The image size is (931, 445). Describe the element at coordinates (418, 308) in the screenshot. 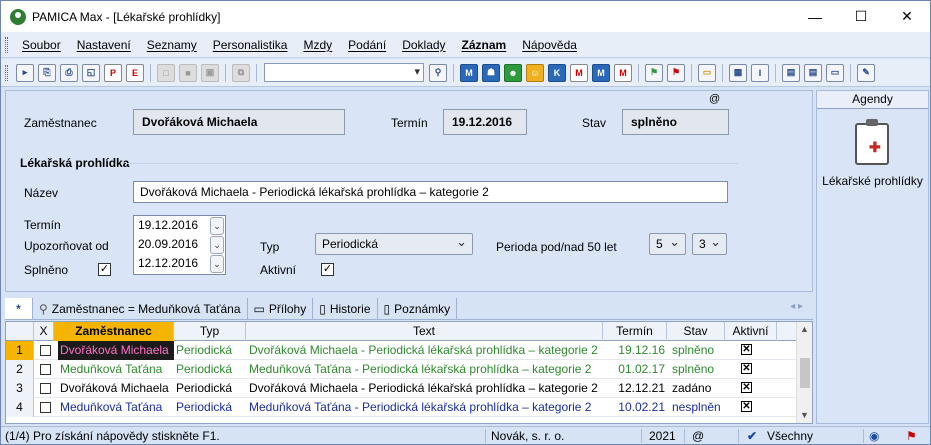

I see `tab-notes: ▯ Poznámky` at that location.